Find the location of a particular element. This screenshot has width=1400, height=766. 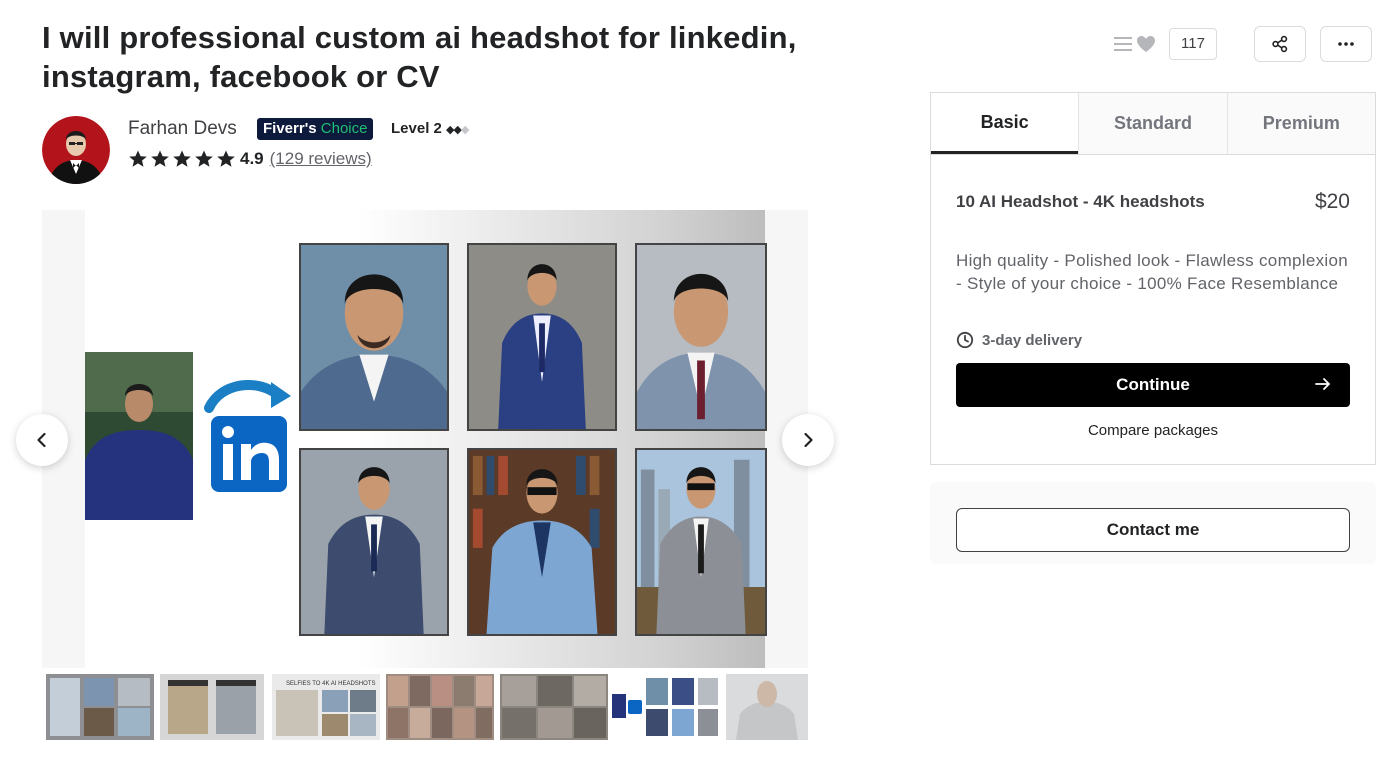

contact-card: Contact me is located at coordinates (1153, 523).